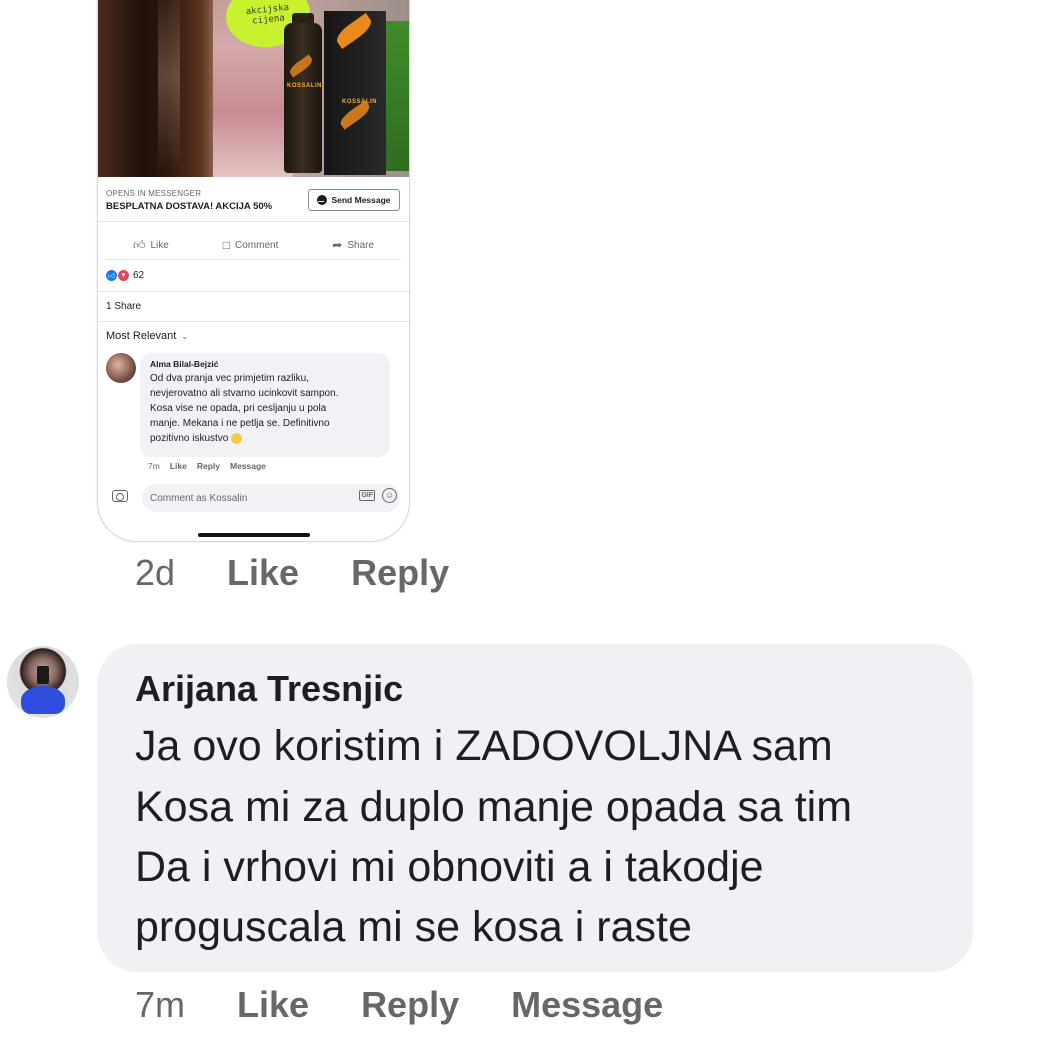  I want to click on post-like-link: Like, so click(263, 573).